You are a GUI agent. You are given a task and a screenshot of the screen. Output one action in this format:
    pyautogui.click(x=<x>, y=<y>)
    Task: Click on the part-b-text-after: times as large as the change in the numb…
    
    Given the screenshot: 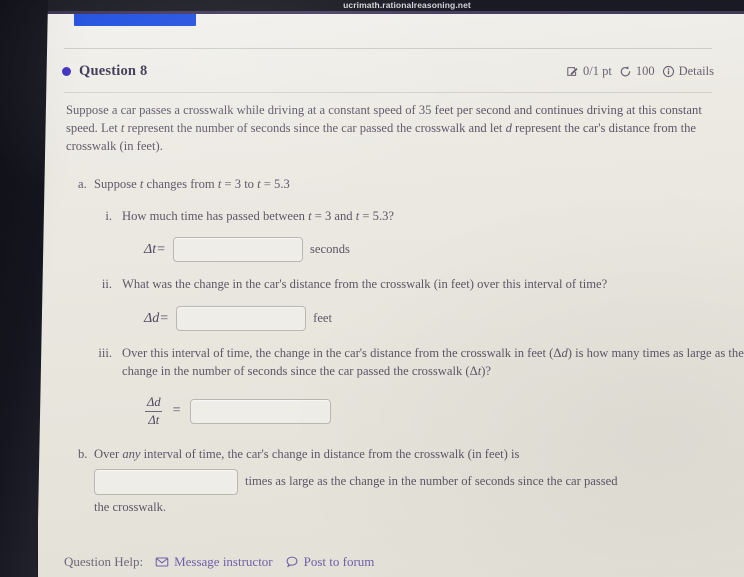 What is the action you would take?
    pyautogui.click(x=431, y=481)
    